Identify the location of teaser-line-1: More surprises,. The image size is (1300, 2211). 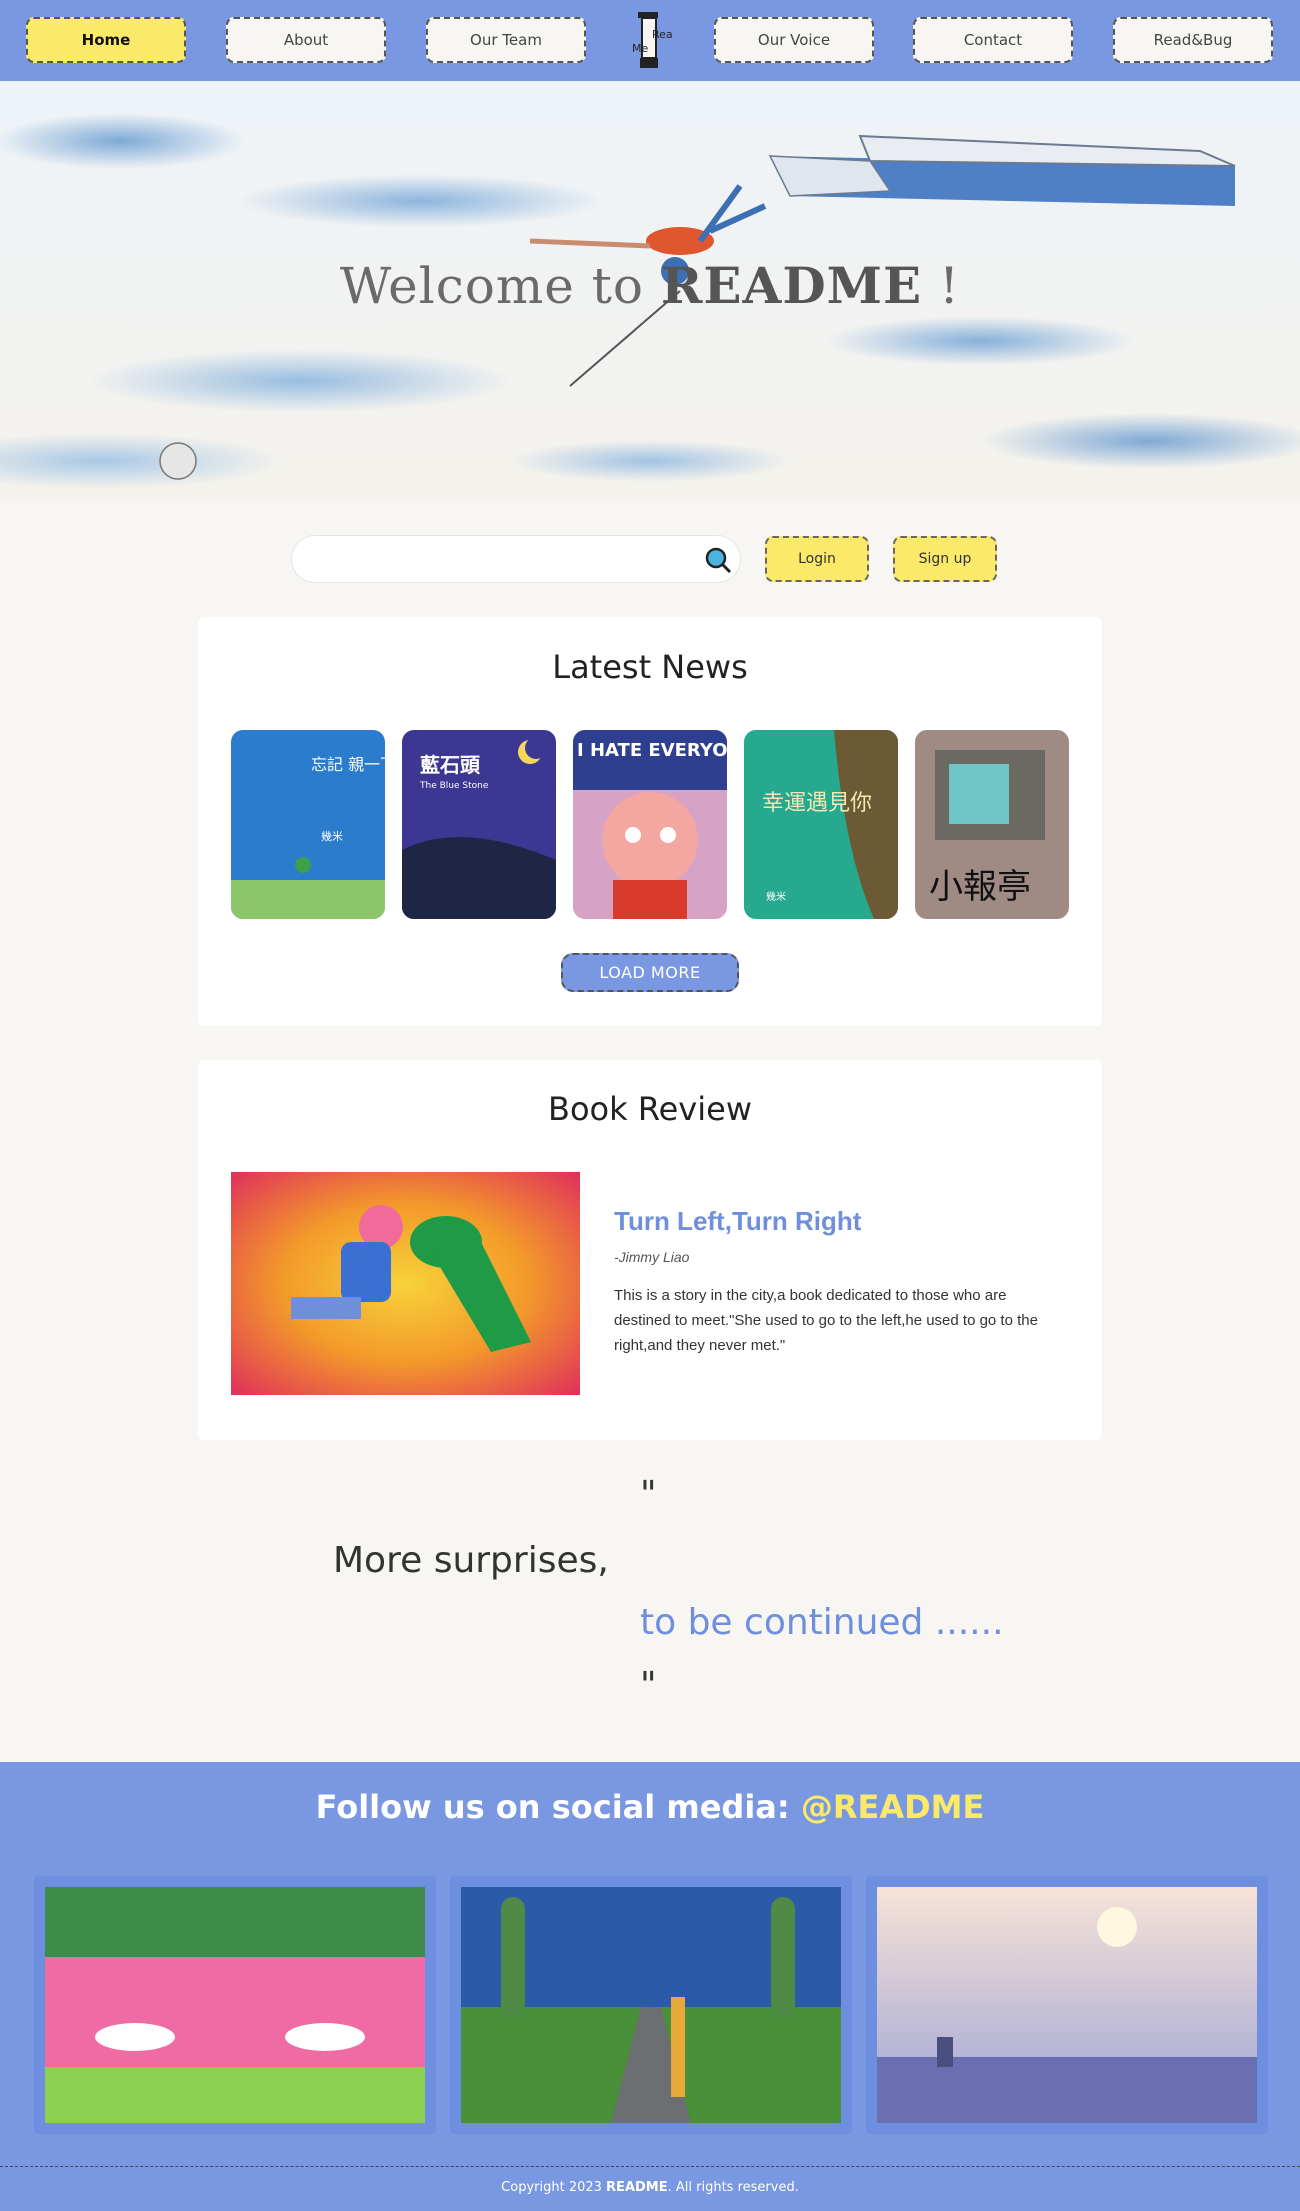
(471, 1560).